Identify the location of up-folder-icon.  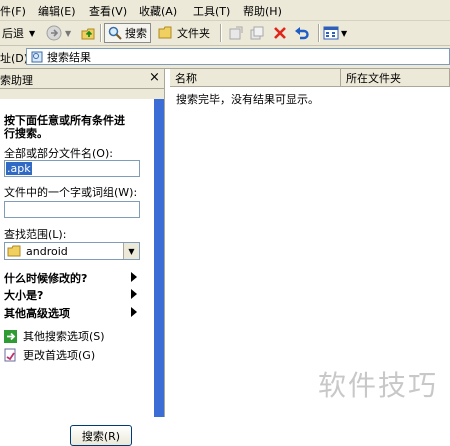
(88, 34).